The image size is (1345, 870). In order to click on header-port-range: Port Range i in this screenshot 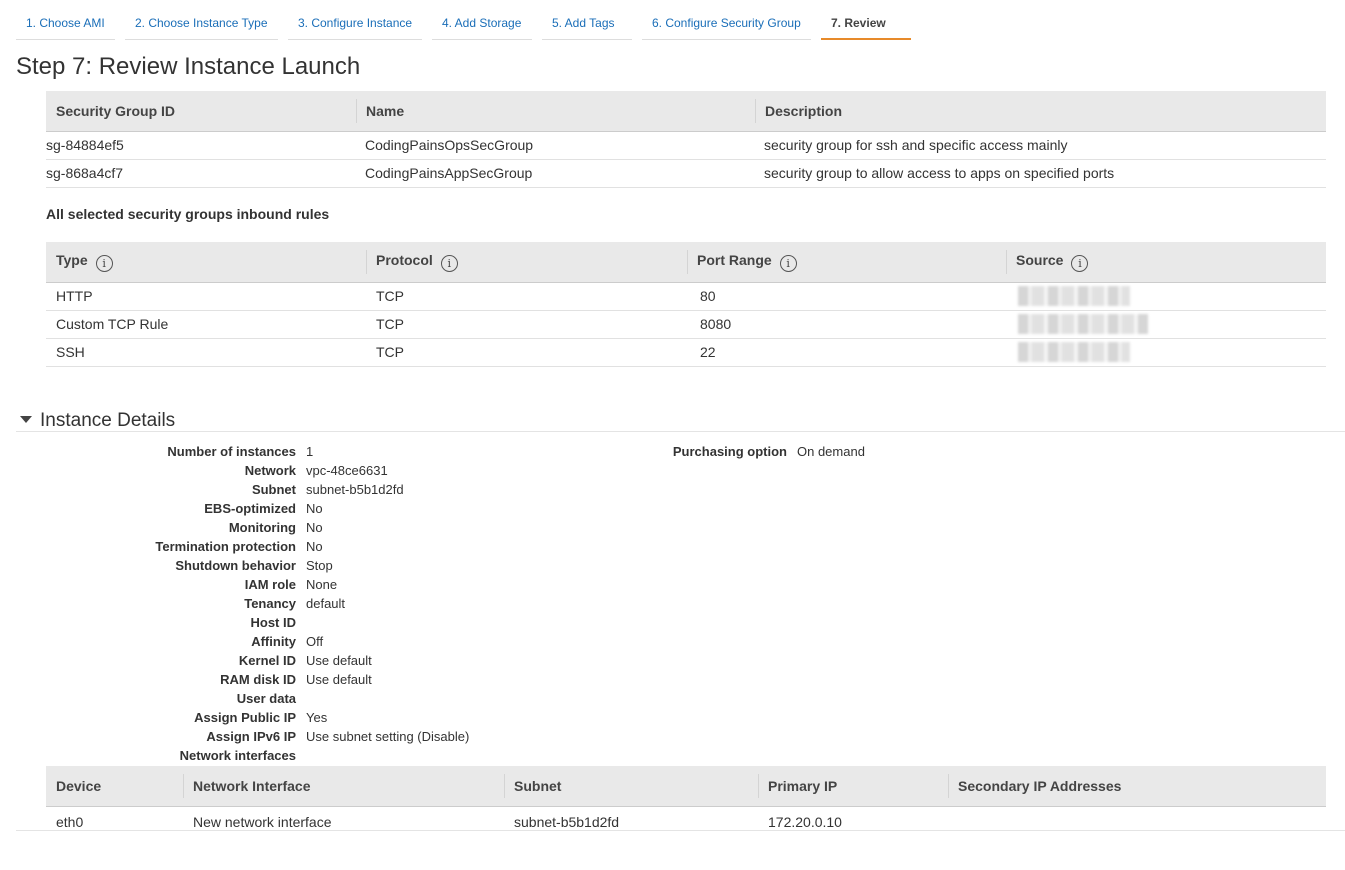, I will do `click(846, 262)`.